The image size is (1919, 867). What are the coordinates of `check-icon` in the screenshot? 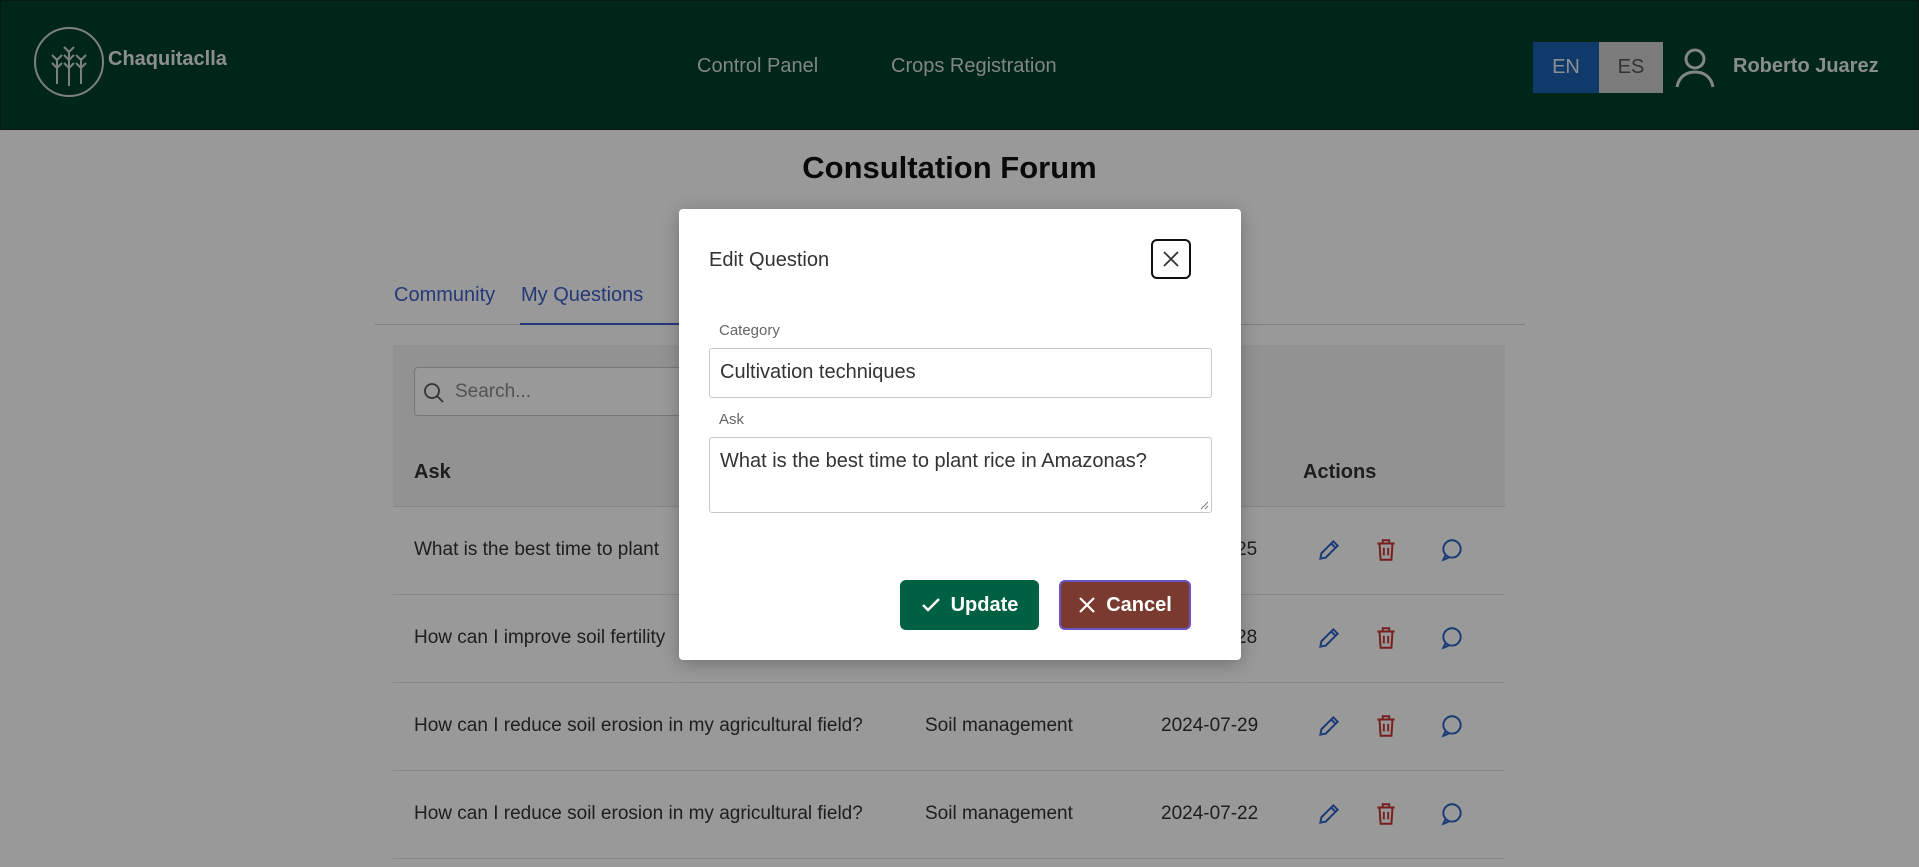 It's located at (930, 605).